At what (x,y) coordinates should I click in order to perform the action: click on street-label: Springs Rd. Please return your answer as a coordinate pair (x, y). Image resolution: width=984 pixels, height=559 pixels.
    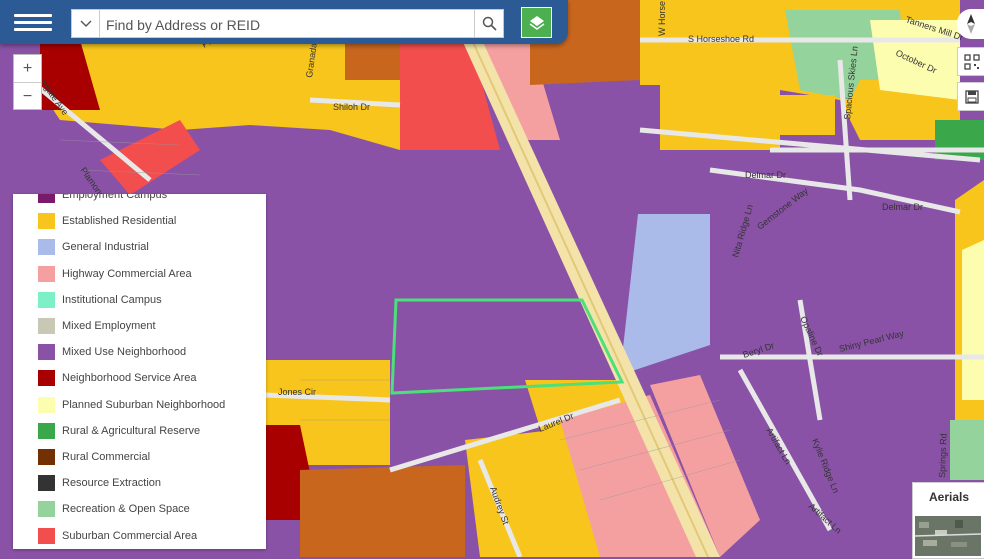
    Looking at the image, I should click on (943, 455).